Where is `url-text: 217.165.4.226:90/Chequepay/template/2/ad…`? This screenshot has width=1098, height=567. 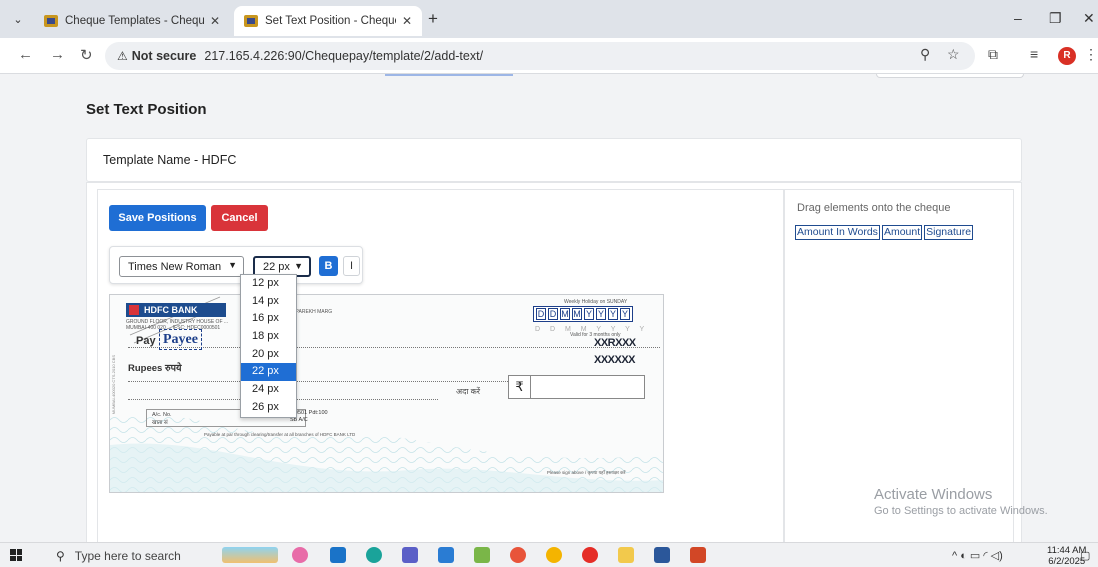 url-text: 217.165.4.226:90/Chequepay/template/2/ad… is located at coordinates (343, 56).